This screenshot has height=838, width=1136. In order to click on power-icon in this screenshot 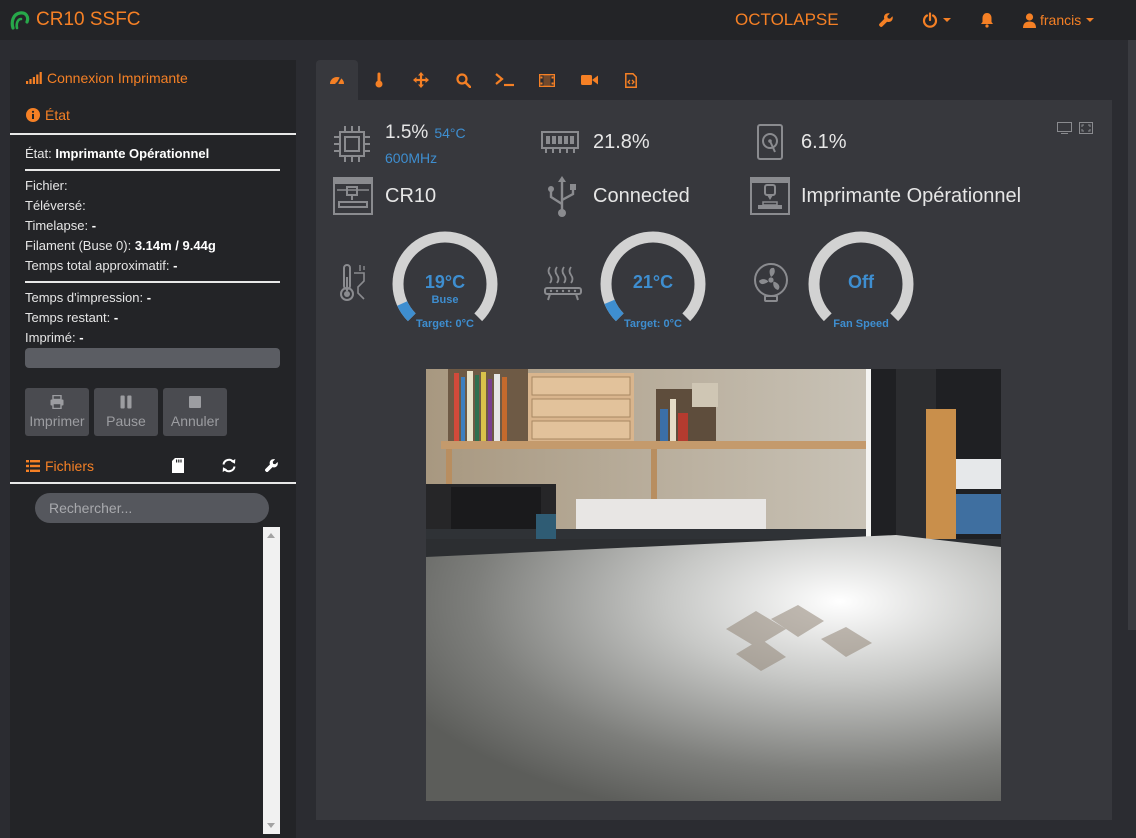, I will do `click(930, 20)`.